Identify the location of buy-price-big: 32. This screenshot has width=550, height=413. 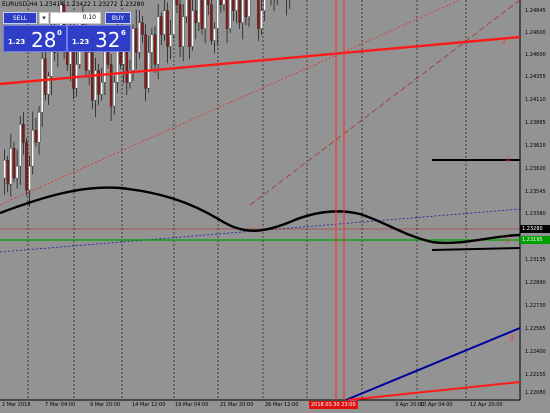
(108, 40).